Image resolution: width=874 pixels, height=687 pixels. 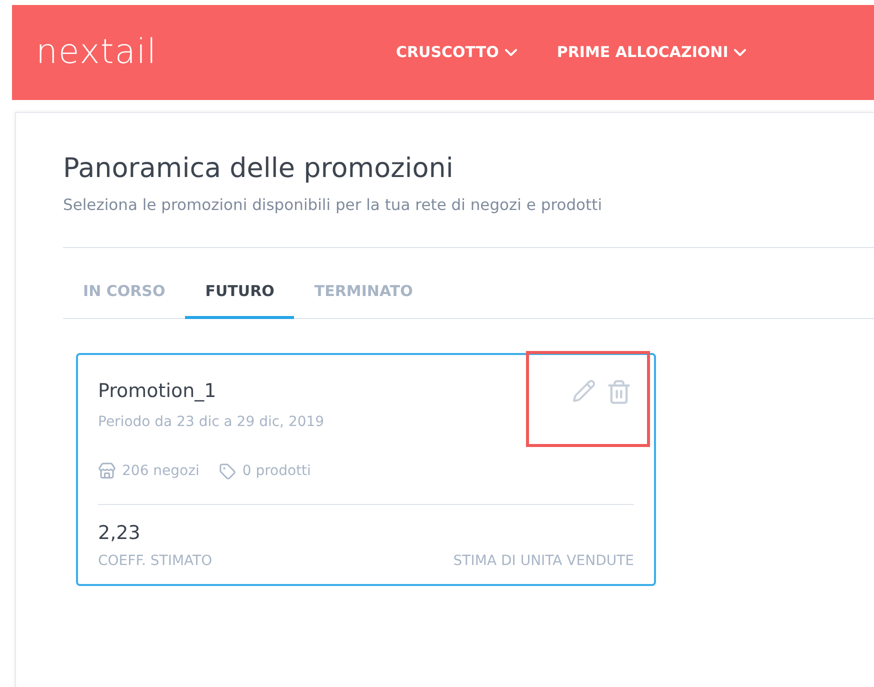 I want to click on page-title: Panoramica delle promozioni, so click(x=258, y=169).